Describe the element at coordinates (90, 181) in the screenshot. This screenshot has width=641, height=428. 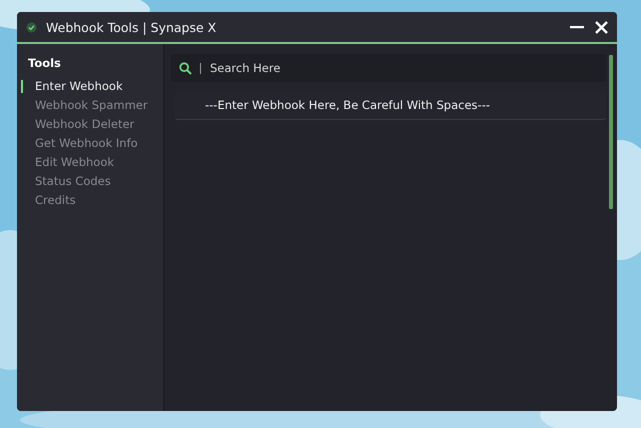
I see `sidebar-item: Status Codes` at that location.